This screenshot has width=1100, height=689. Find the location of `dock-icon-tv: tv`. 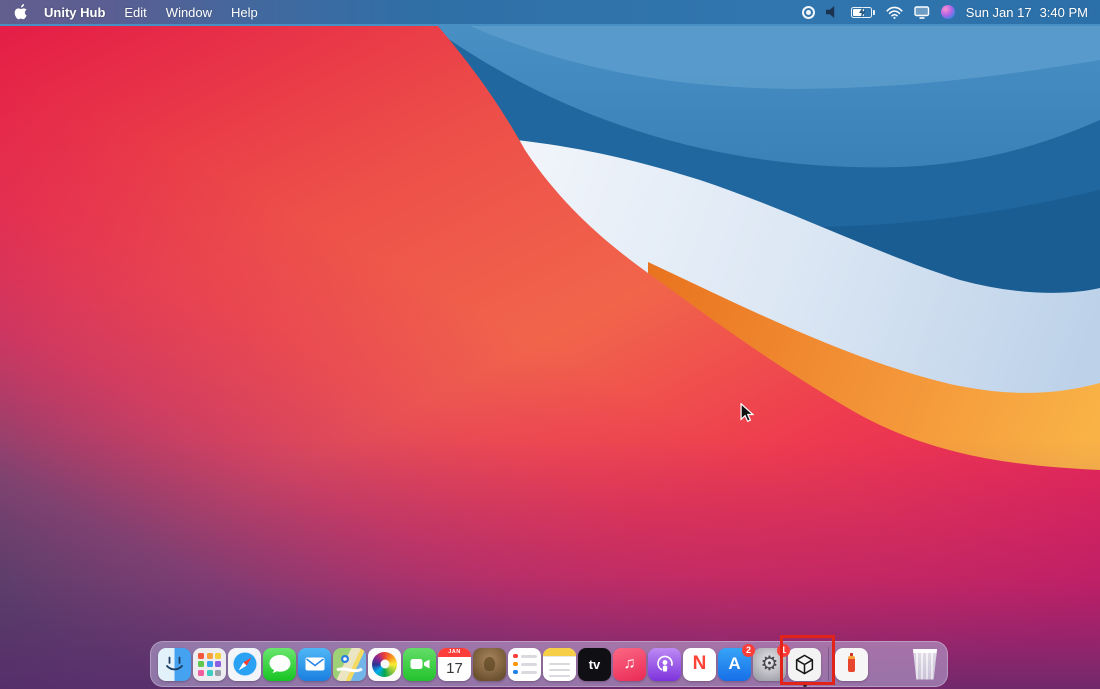

dock-icon-tv: tv is located at coordinates (594, 664).